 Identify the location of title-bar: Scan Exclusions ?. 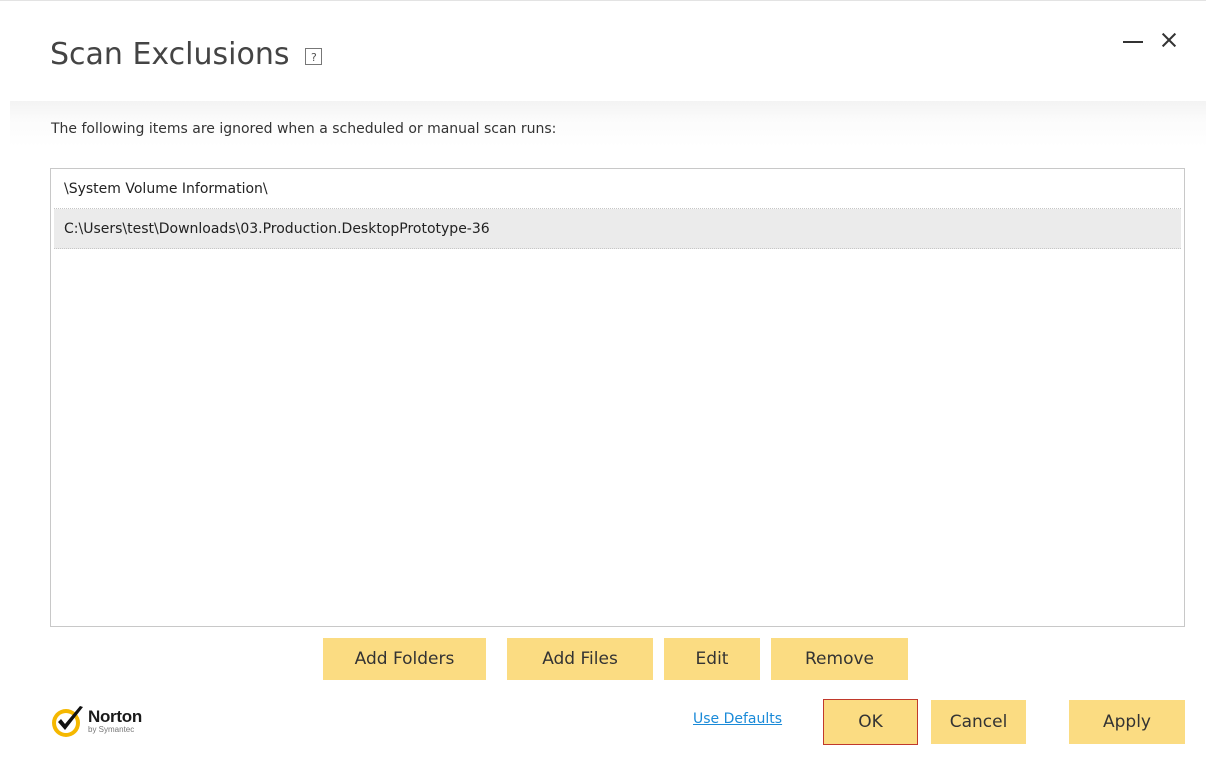
(186, 54).